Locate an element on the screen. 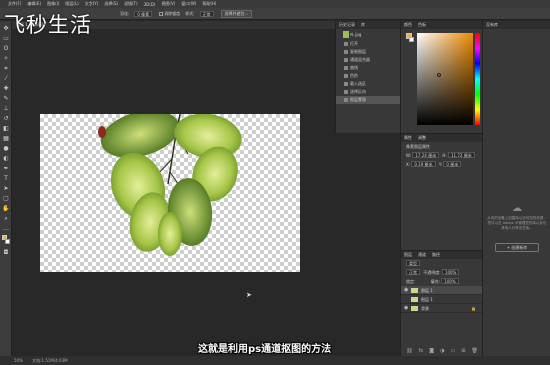  pen-tool-icon: ✒ is located at coordinates (6, 169).